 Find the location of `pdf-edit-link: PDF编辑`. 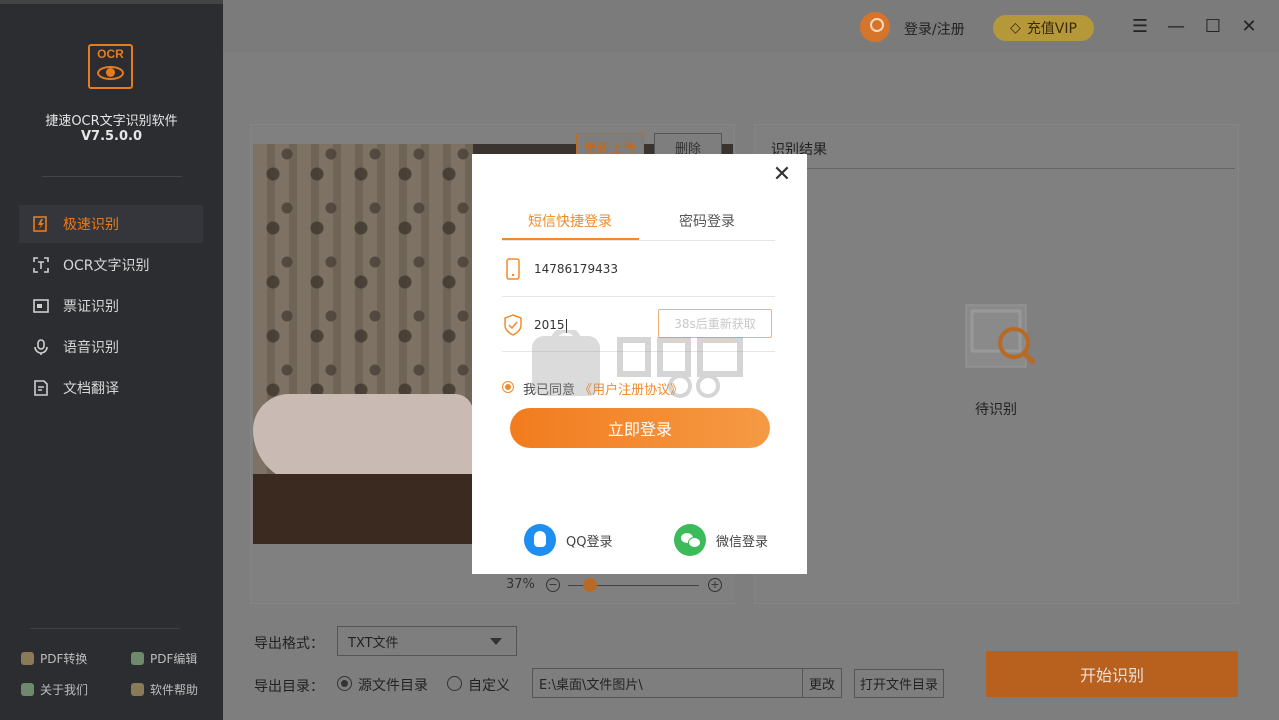

pdf-edit-link: PDF编辑 is located at coordinates (164, 658).